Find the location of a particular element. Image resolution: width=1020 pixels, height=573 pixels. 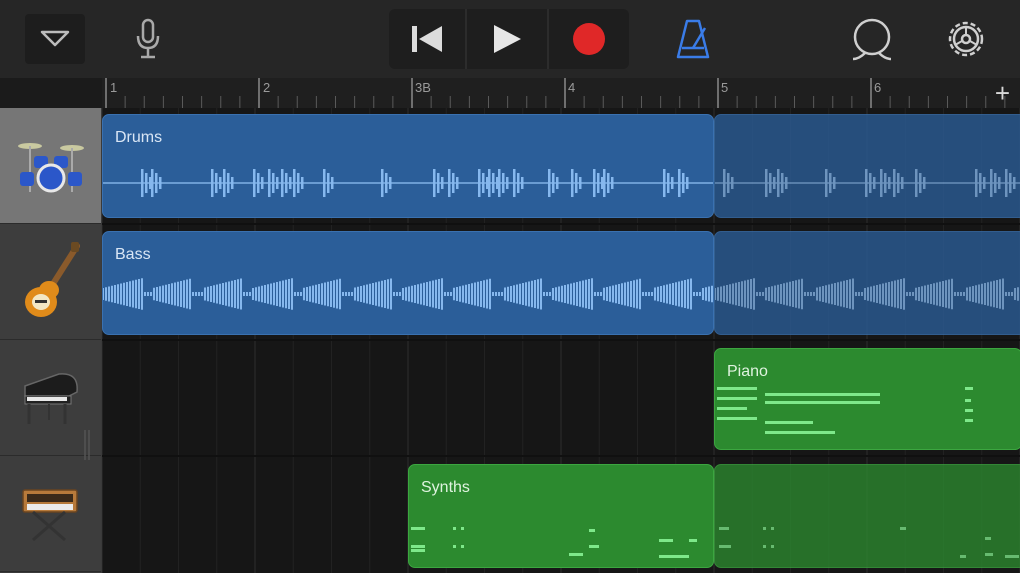

synthesizer-icon is located at coordinates (49, 514).